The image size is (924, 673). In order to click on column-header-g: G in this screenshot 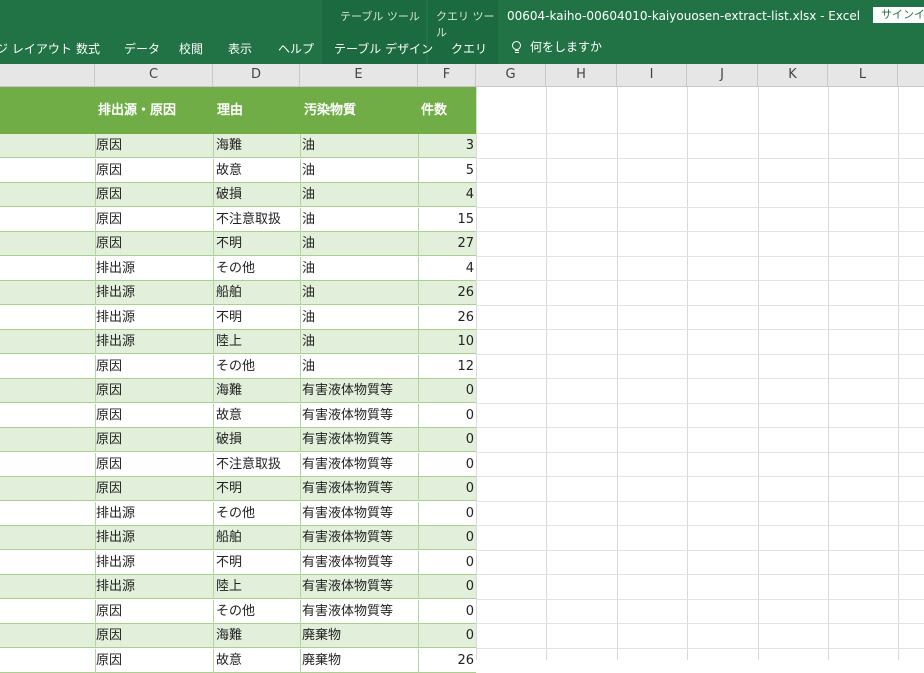, I will do `click(511, 75)`.